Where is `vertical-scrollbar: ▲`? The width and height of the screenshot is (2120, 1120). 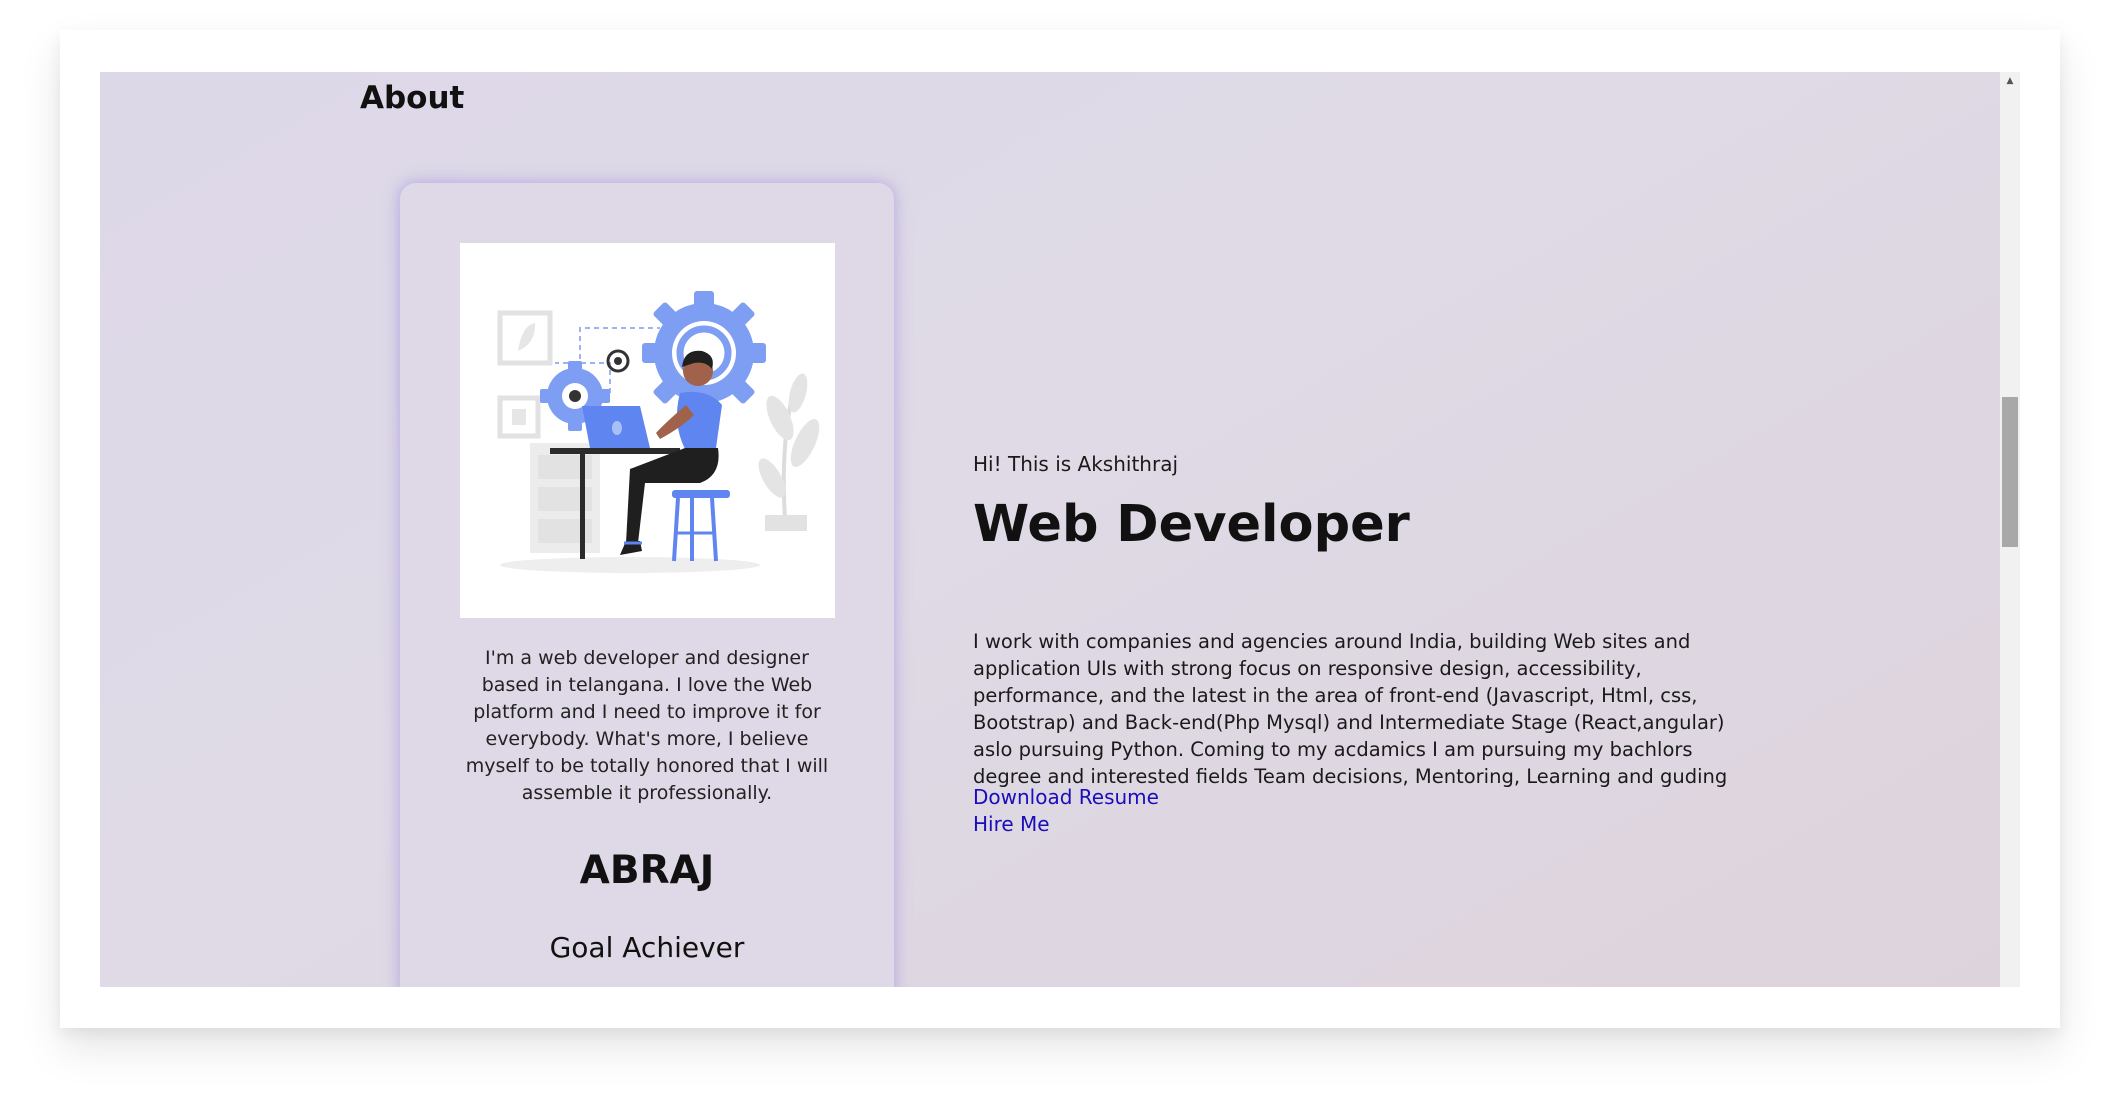 vertical-scrollbar: ▲ is located at coordinates (2010, 529).